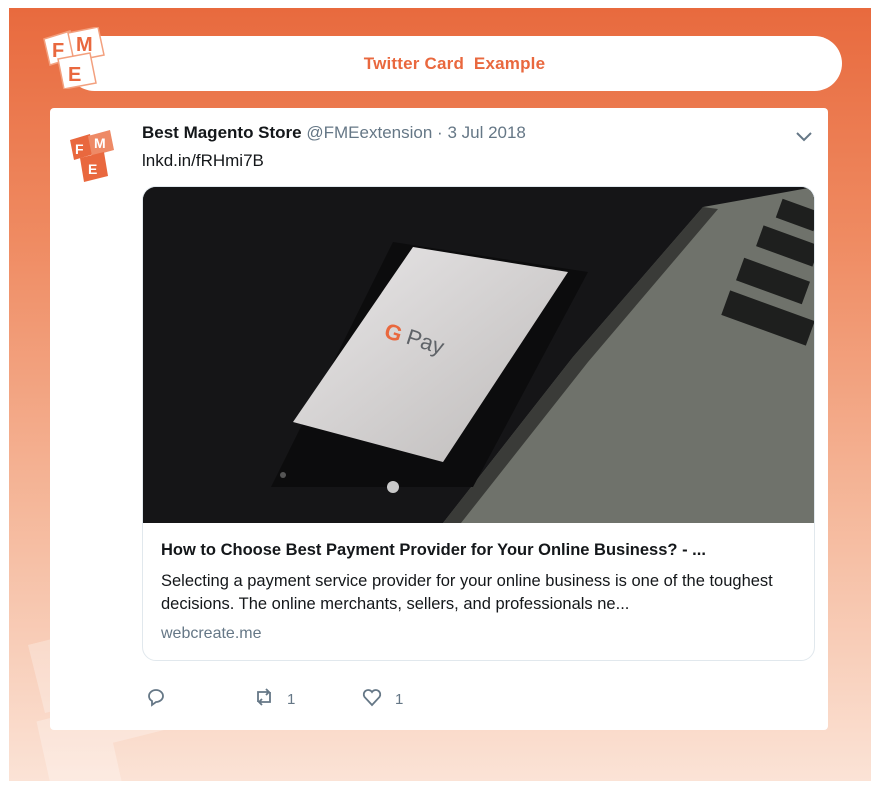  Describe the element at coordinates (100, 143) in the screenshot. I see `avatar-letter-m: M` at that location.